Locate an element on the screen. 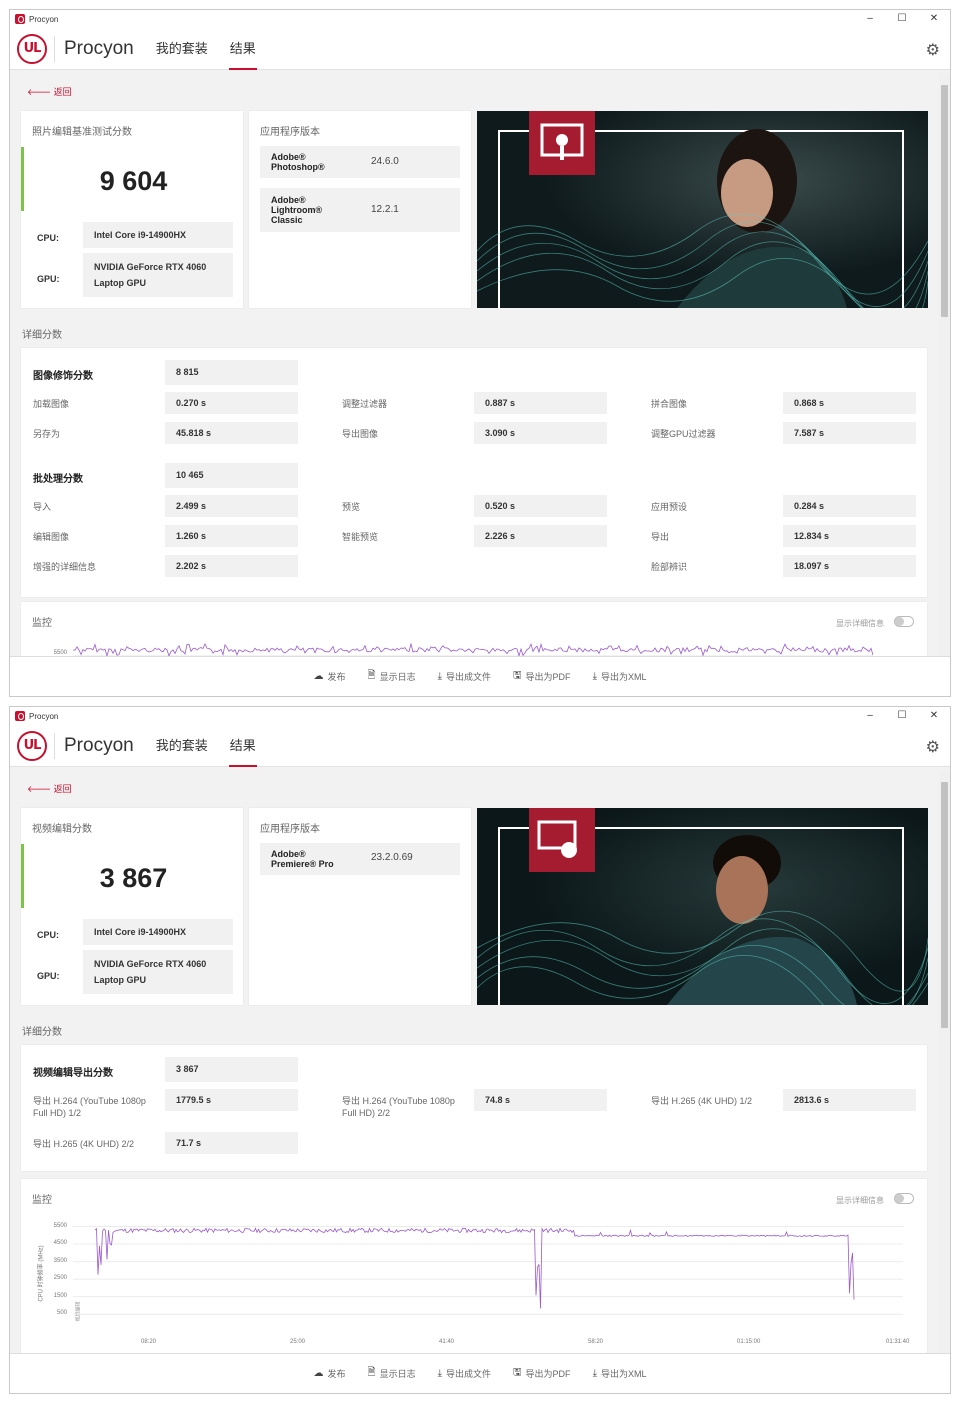 Image resolution: width=960 pixels, height=1403 pixels. group-score: 8 815 is located at coordinates (231, 372).